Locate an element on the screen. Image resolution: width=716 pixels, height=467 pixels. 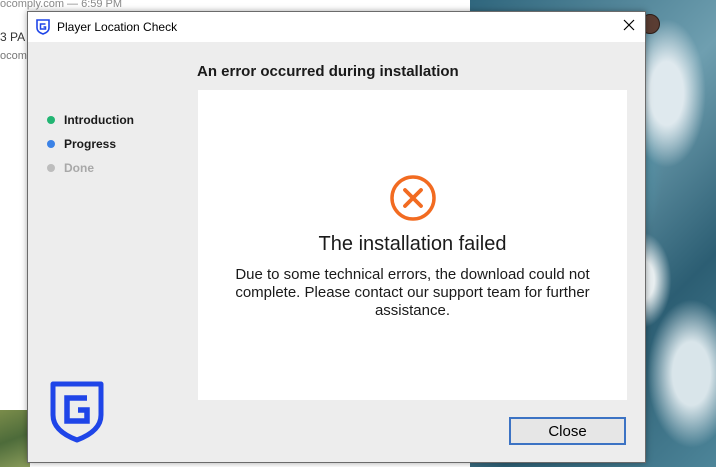
error-circle-x-icon is located at coordinates (413, 198).